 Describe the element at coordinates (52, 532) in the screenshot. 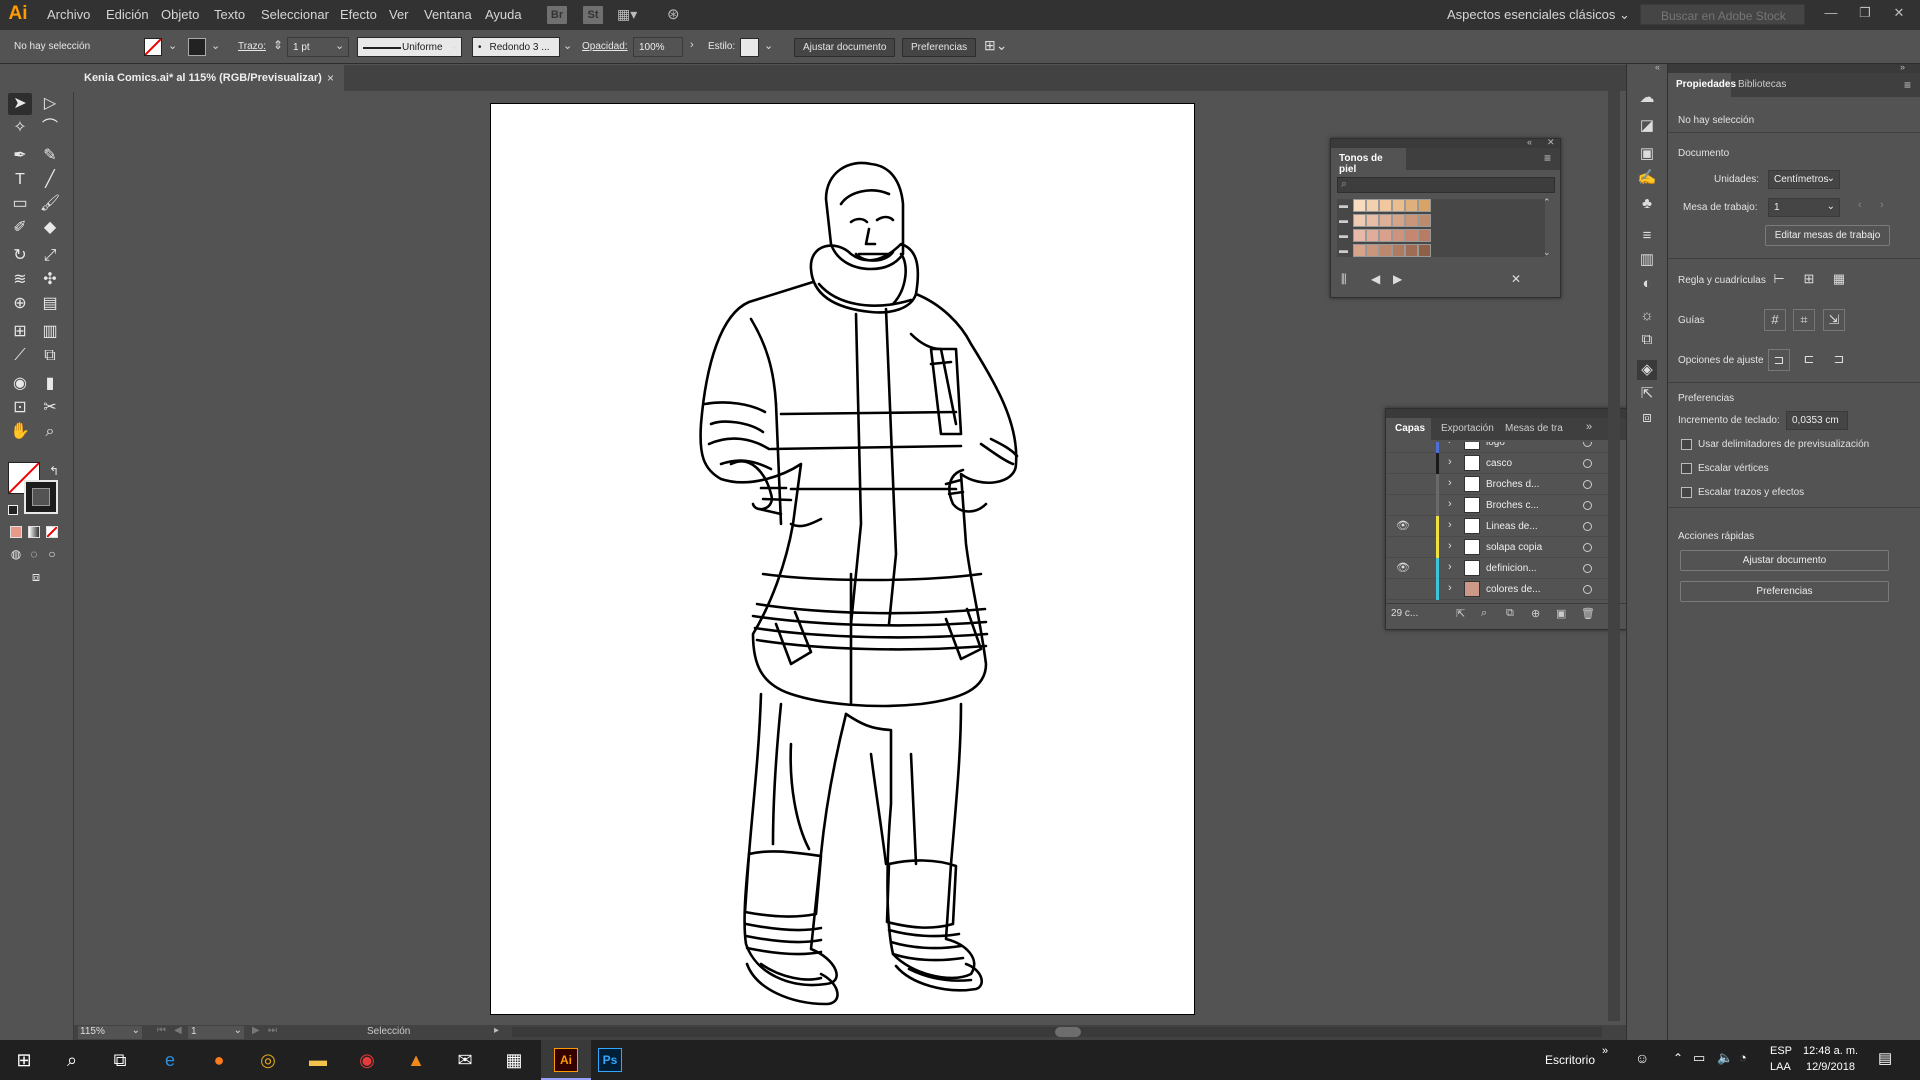

I see `none-mode-icon` at that location.